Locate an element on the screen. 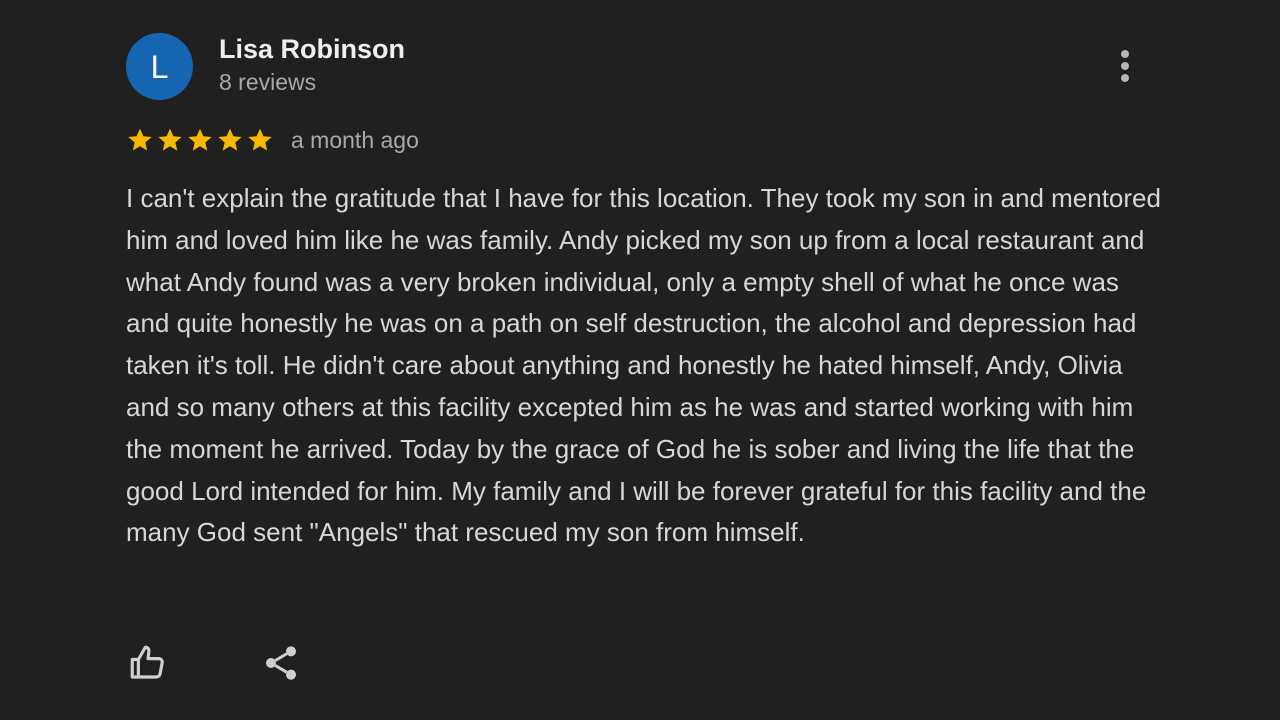  star-rating is located at coordinates (200, 140).